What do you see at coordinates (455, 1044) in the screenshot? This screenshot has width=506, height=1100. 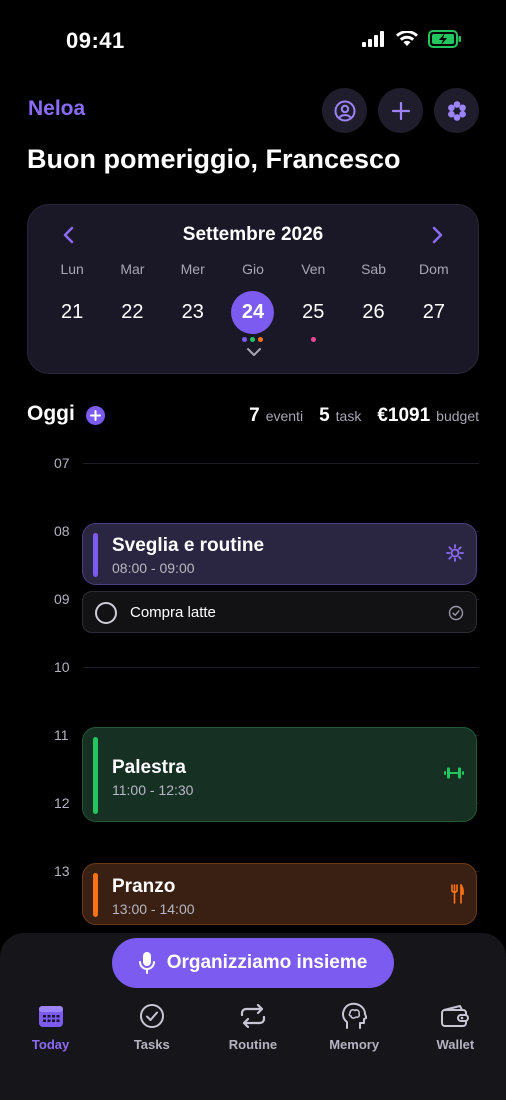 I see `tab-label: Wallet` at bounding box center [455, 1044].